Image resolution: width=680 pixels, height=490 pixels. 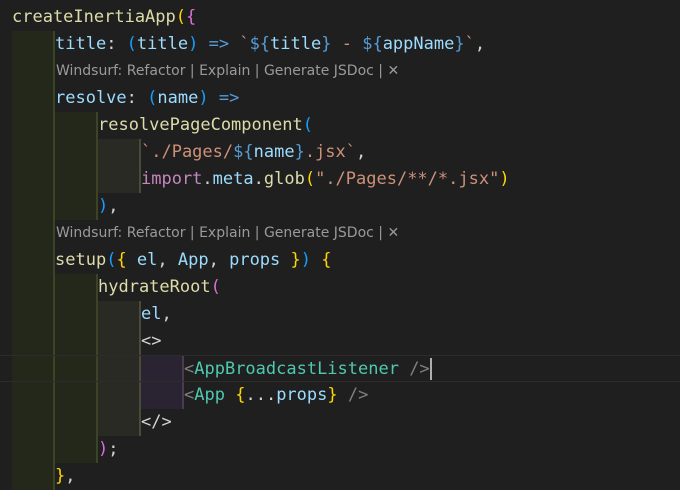 I want to click on code-line: resolvePageComponent(, so click(x=340, y=125).